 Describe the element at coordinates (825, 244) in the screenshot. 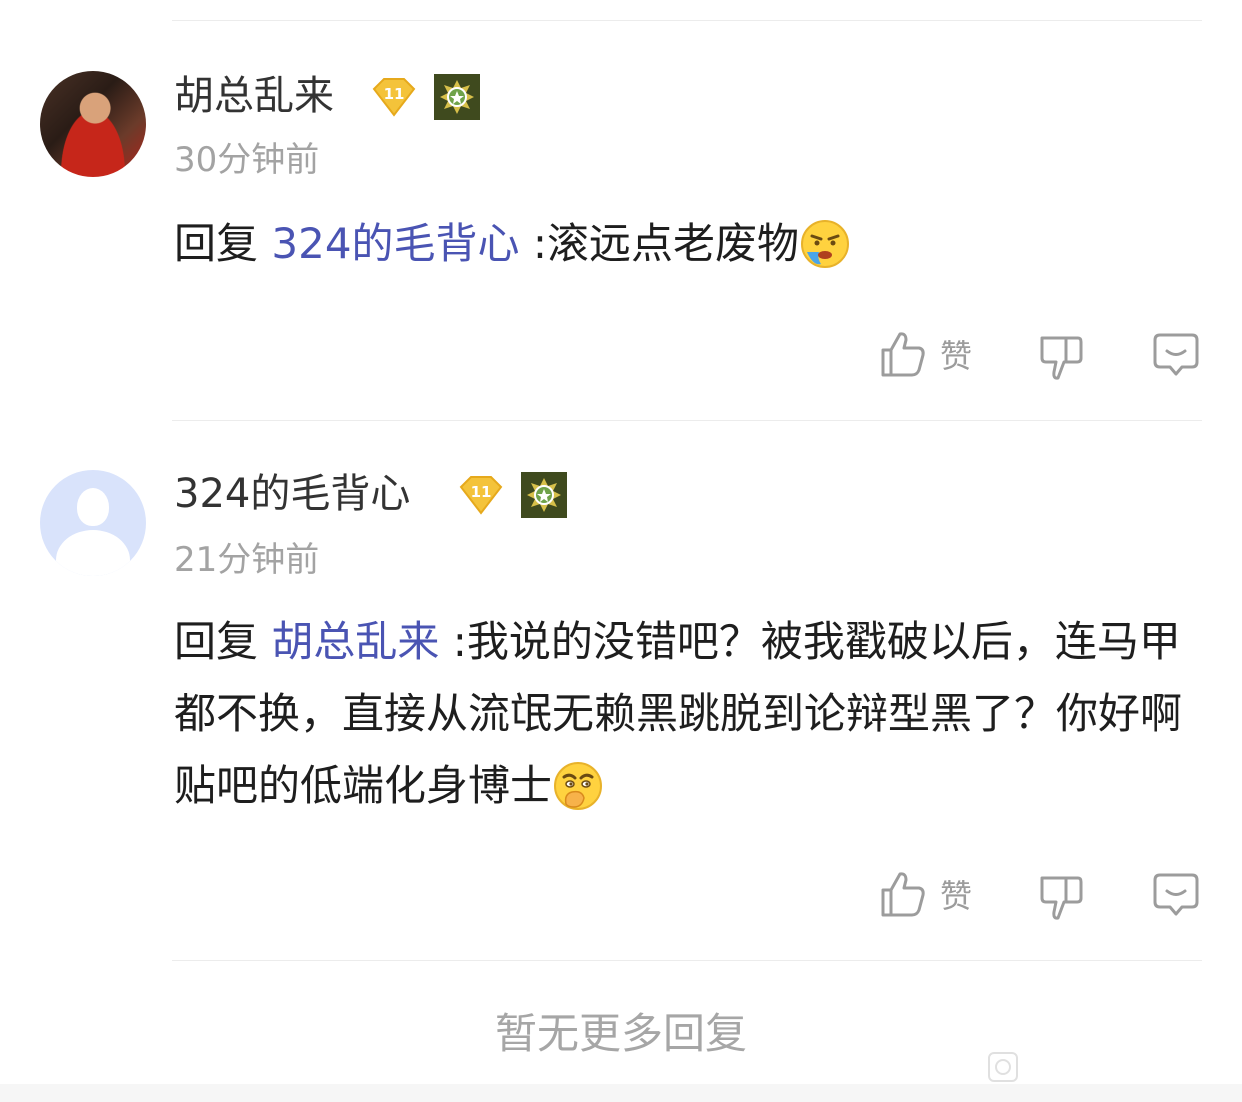

I see `vomit-face-emoji-icon` at that location.